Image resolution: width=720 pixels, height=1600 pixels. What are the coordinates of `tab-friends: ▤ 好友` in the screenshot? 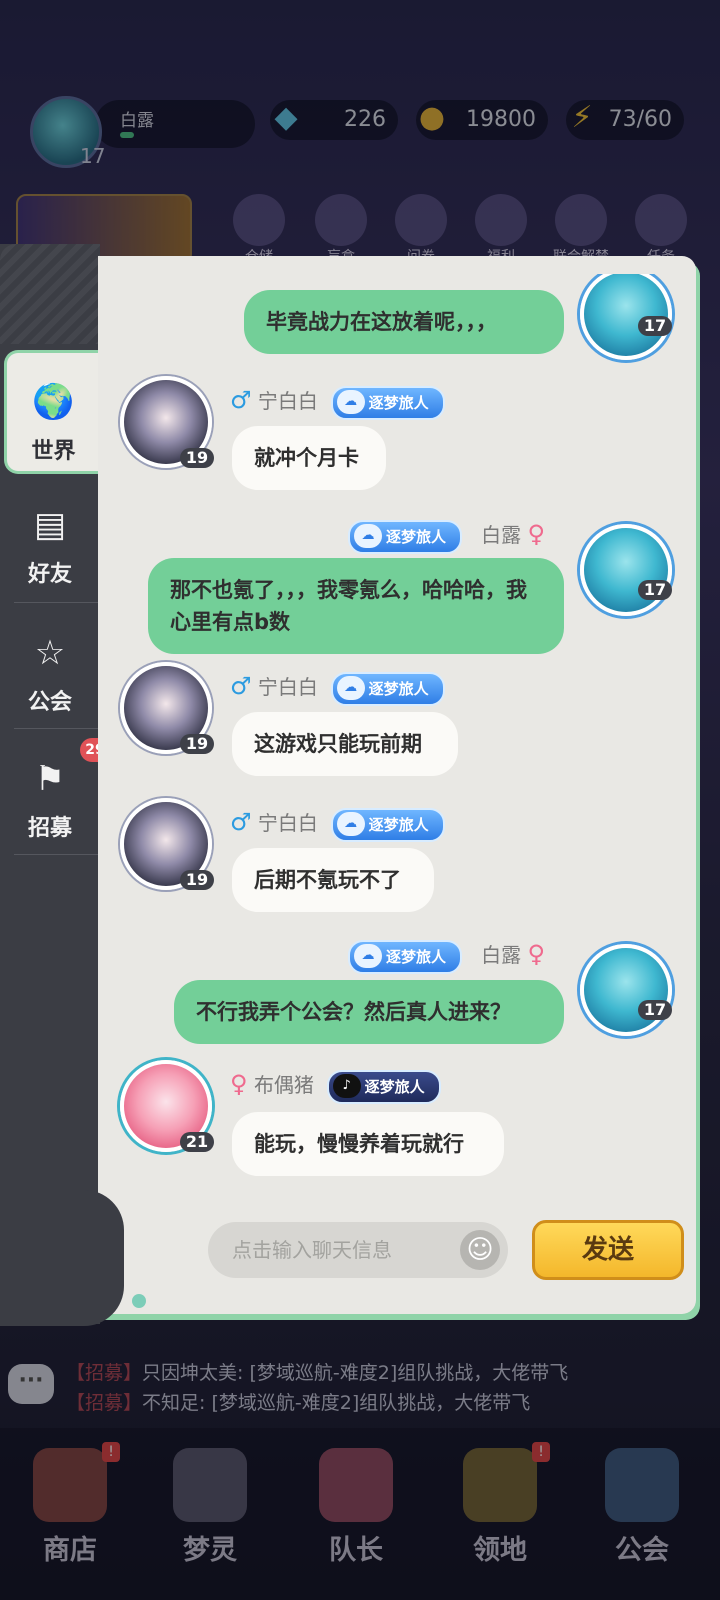 It's located at (50, 538).